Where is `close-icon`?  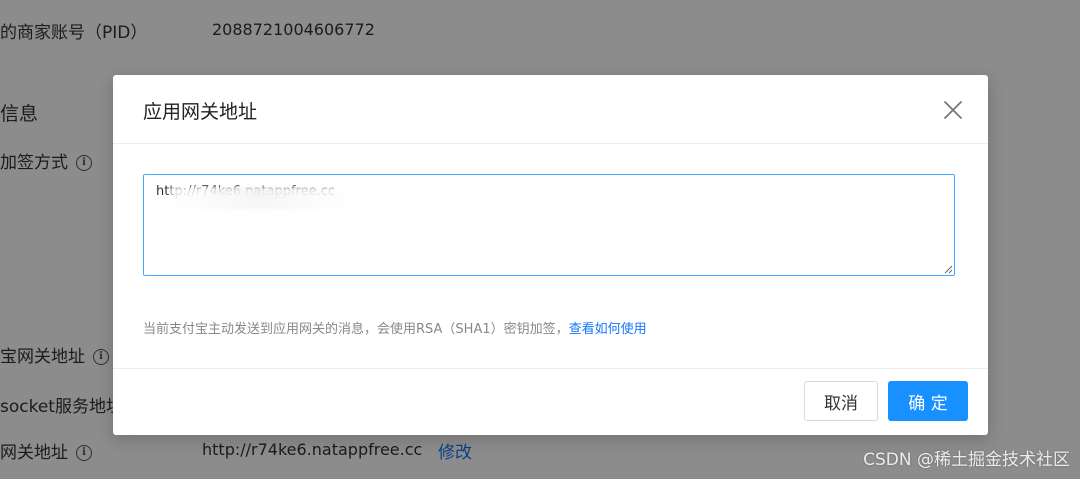 close-icon is located at coordinates (953, 110).